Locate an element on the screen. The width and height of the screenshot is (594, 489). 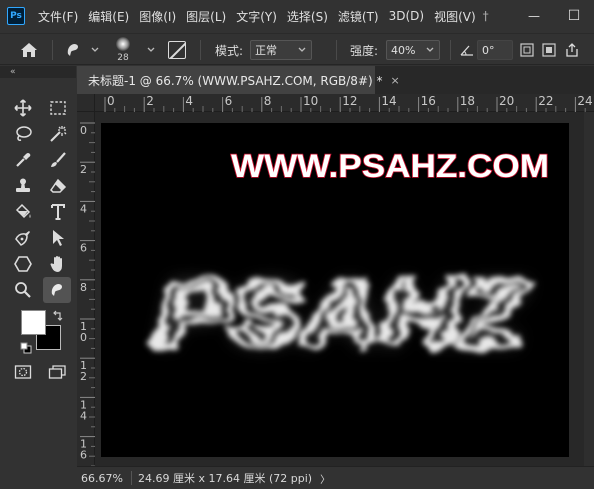
quick-mask-button is located at coordinates (23, 372).